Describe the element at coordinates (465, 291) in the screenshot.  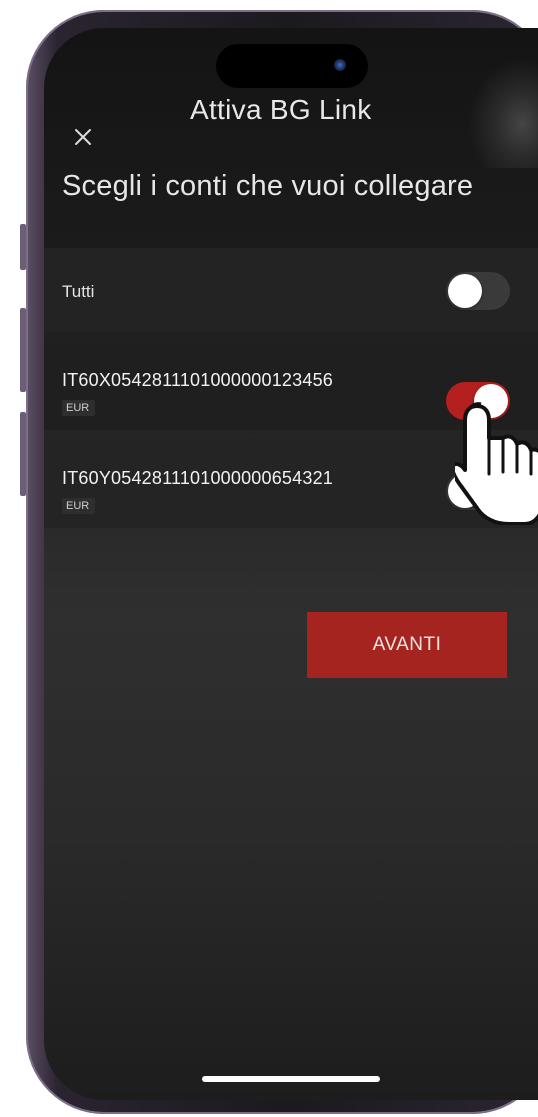
I see `toggle-knob` at that location.